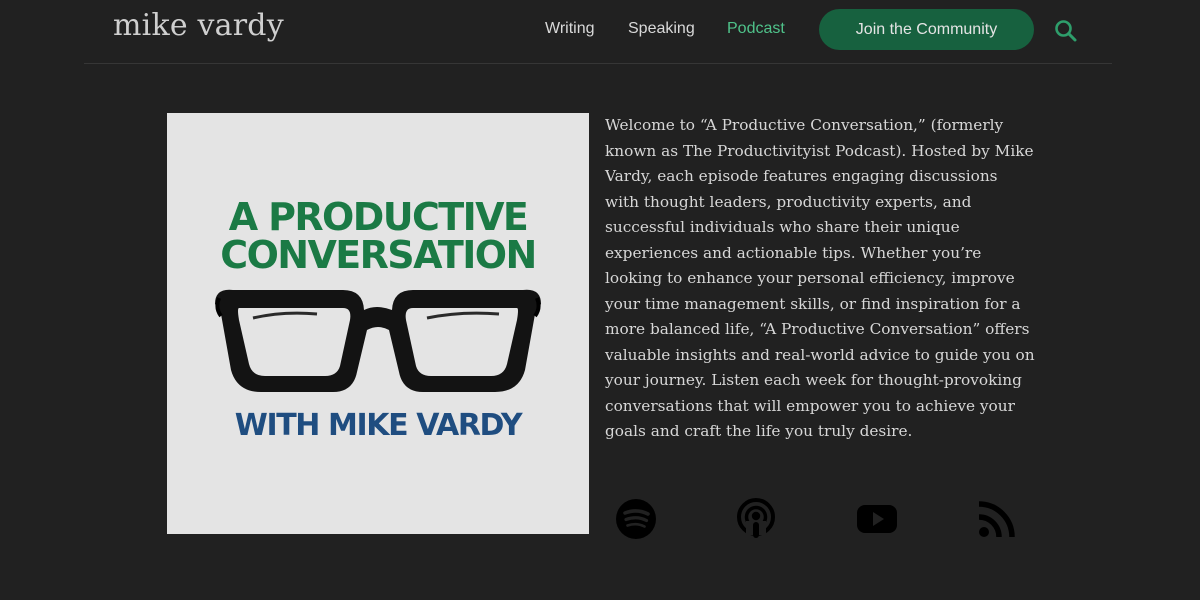  Describe the element at coordinates (661, 29) in the screenshot. I see `nav-speaking: Speaking` at that location.